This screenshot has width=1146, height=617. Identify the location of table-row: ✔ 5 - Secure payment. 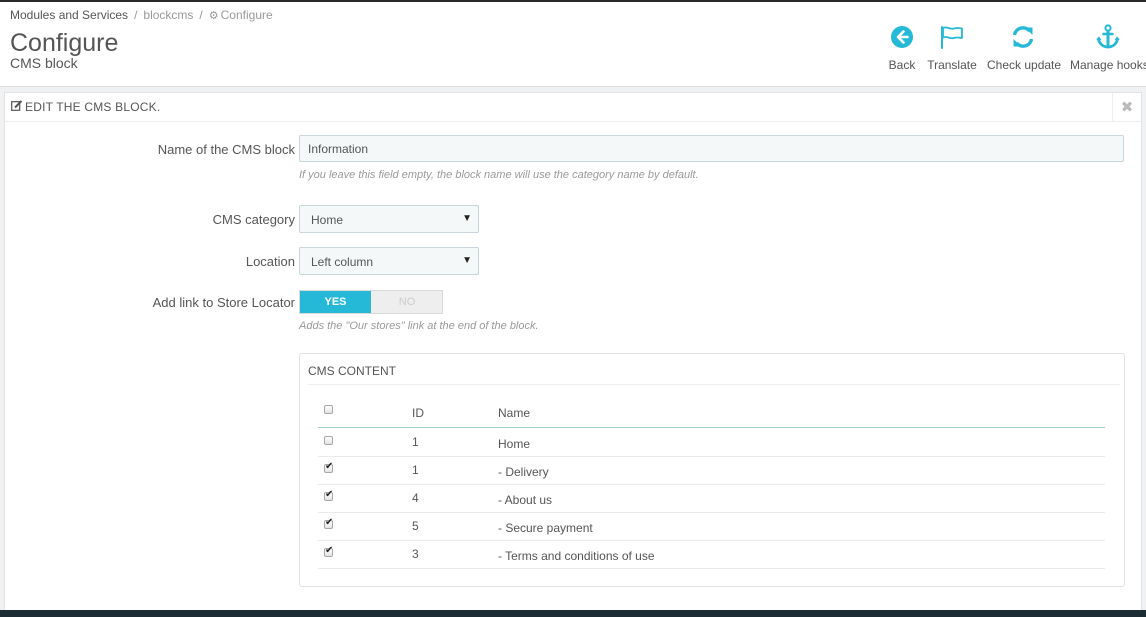
(711, 527).